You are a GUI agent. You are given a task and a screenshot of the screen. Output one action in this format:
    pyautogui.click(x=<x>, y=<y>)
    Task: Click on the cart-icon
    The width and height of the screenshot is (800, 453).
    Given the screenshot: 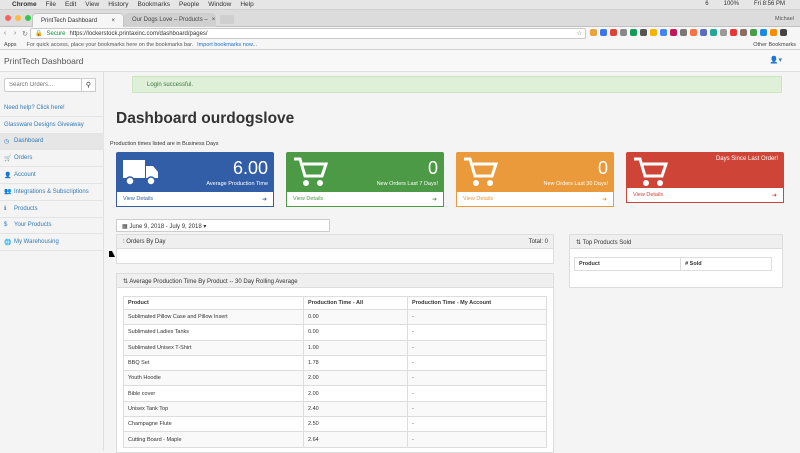 What is the action you would take?
    pyautogui.click(x=311, y=171)
    